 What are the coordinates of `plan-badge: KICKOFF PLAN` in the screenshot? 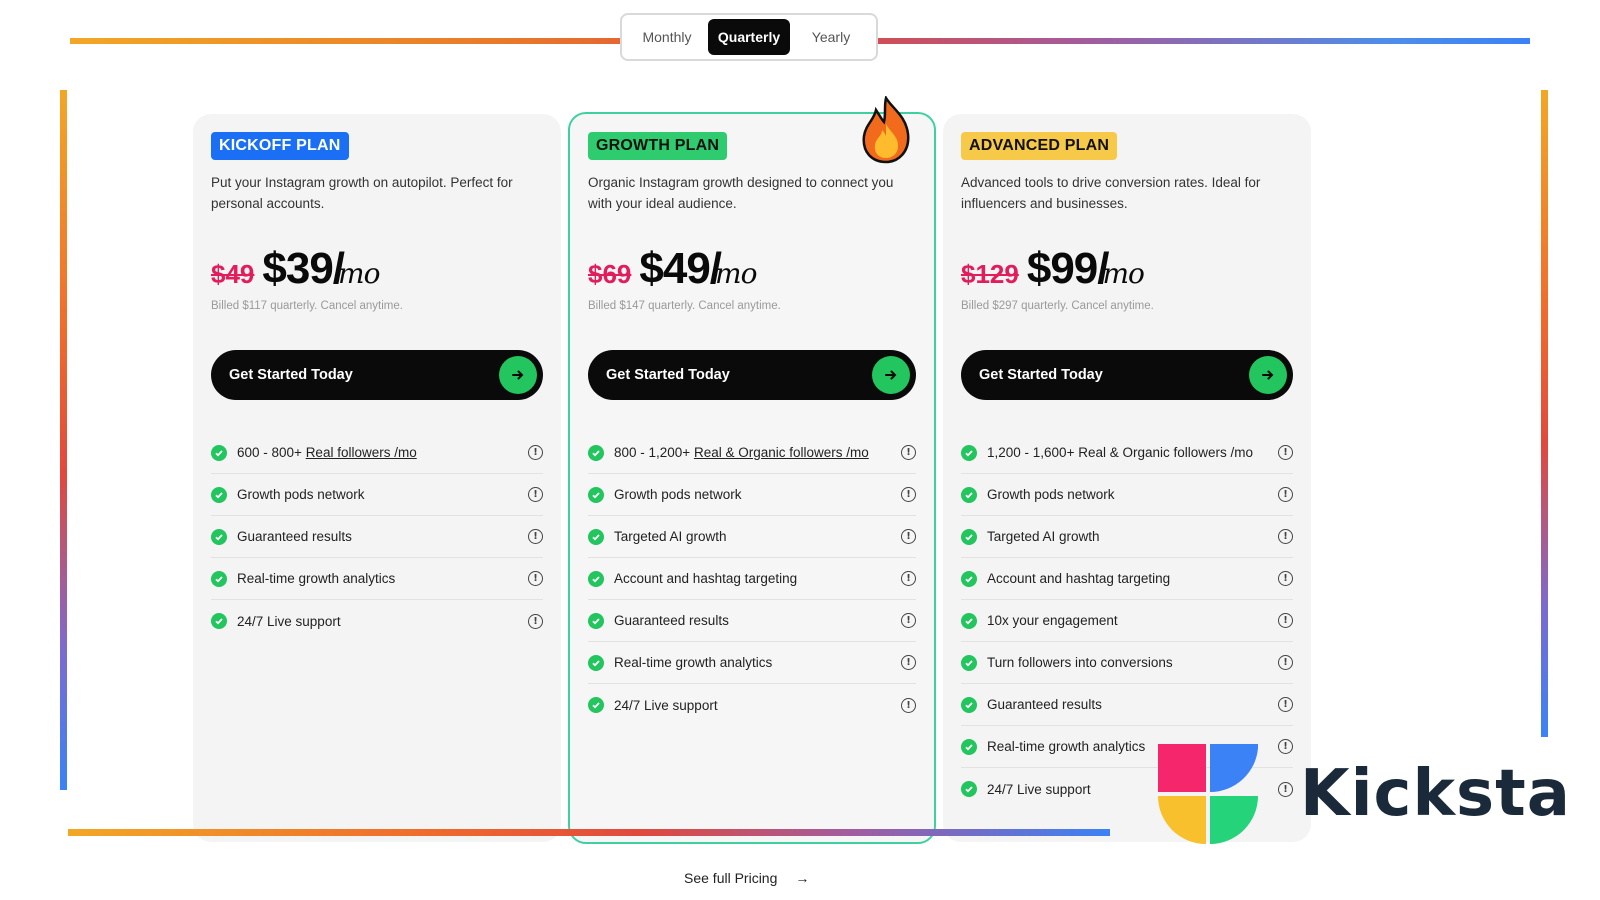 It's located at (280, 146).